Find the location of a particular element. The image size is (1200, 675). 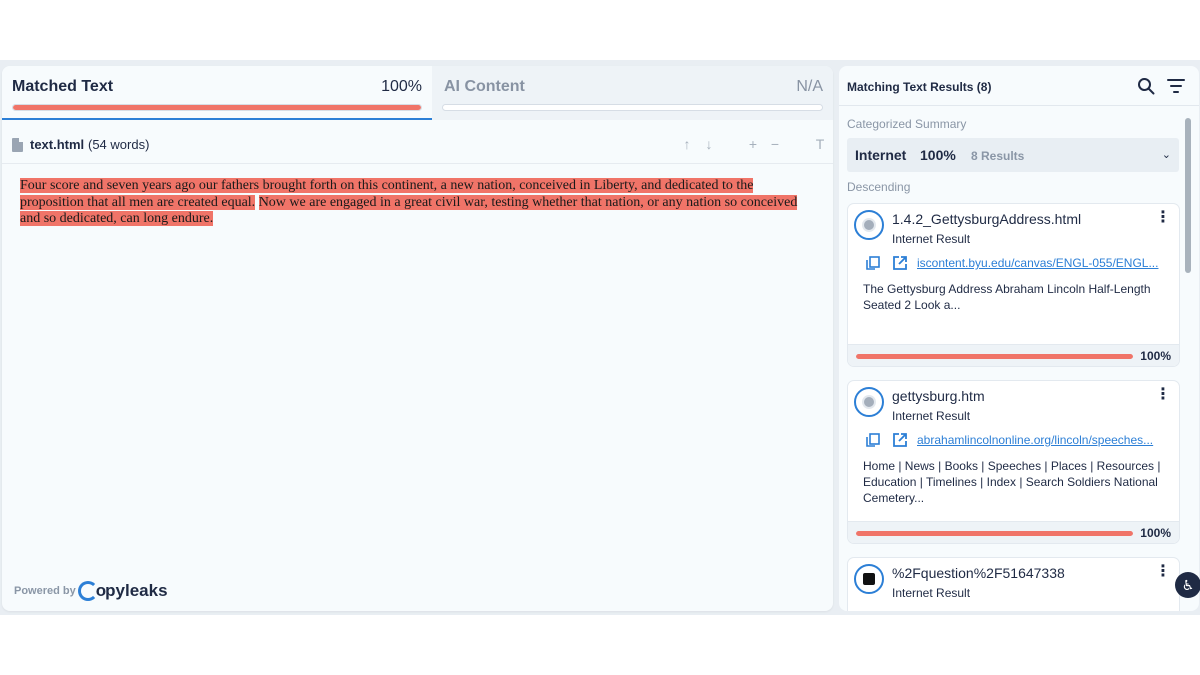

chevron-down-icon: ⌄ is located at coordinates (1166, 155).